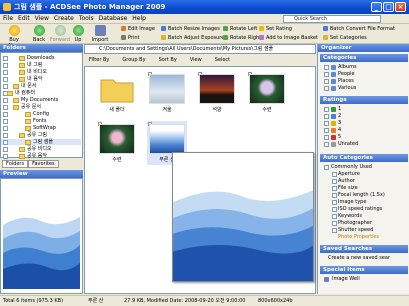 This screenshot has width=409, height=306. I want to click on saved-searches-header: Saved Searches, so click(364, 249).